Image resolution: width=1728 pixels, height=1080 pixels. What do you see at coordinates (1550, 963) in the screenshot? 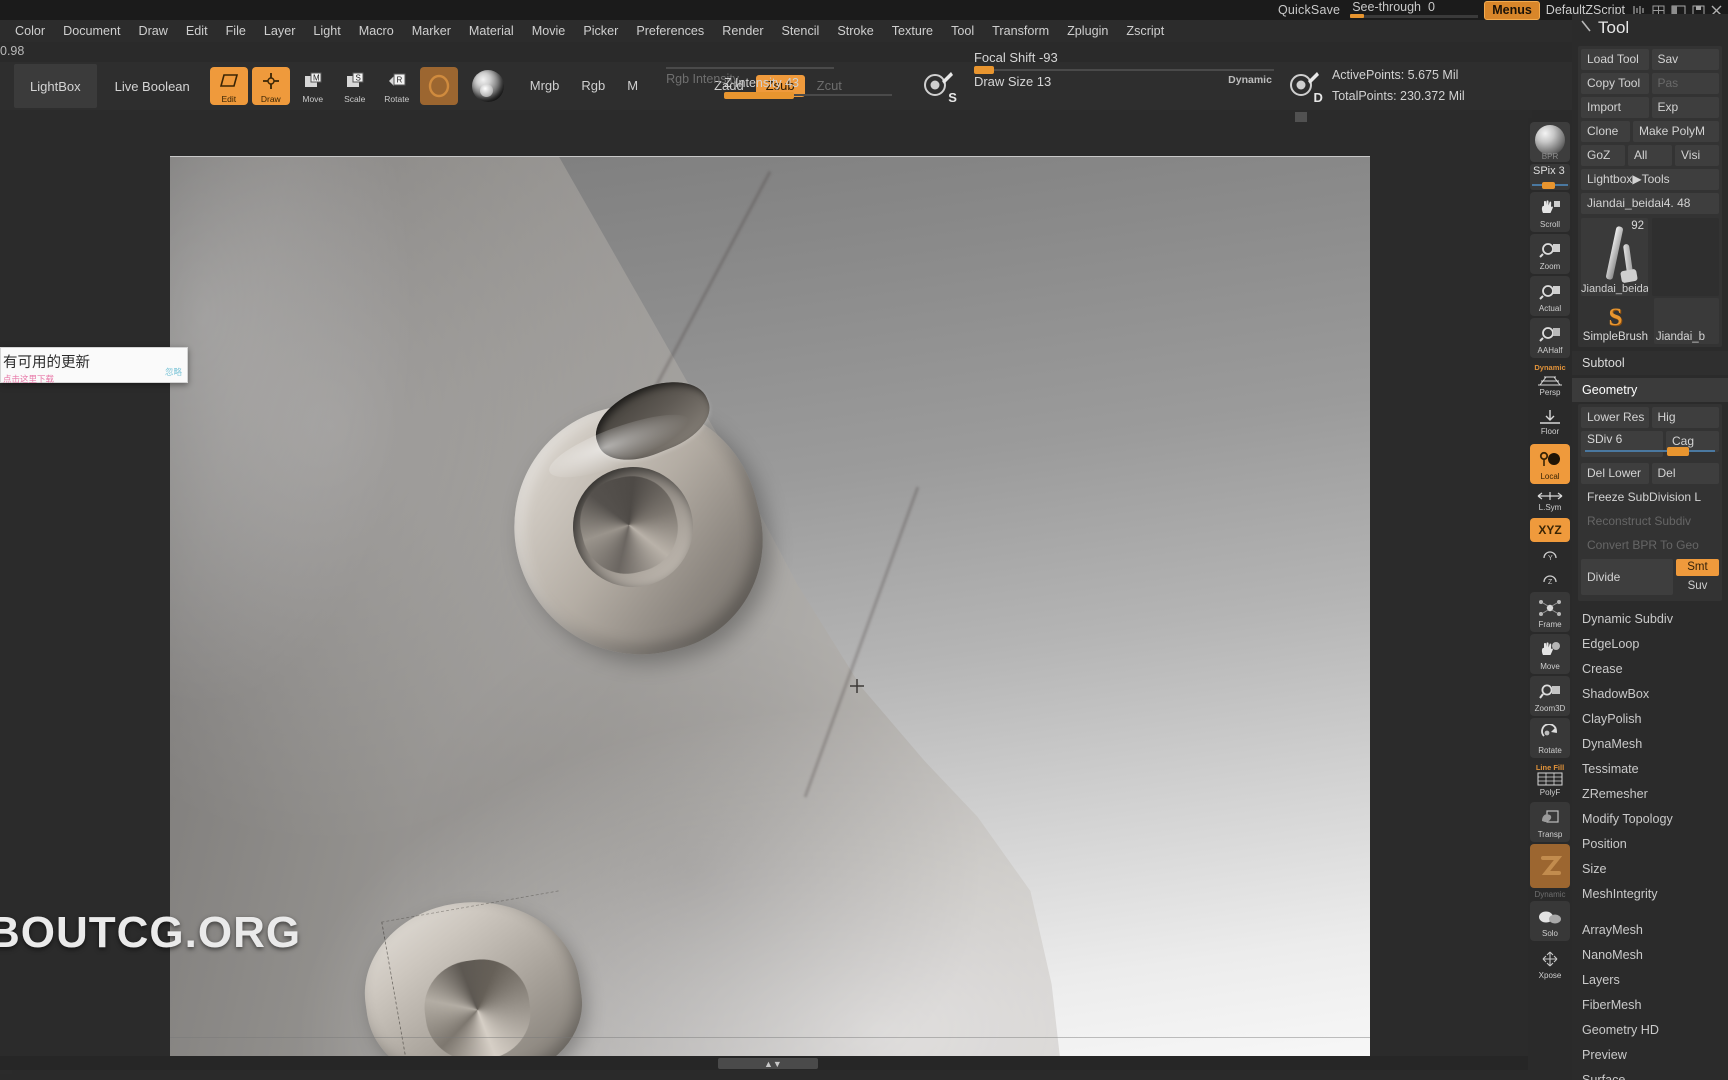
I see `xpose-button: Xpose` at bounding box center [1550, 963].